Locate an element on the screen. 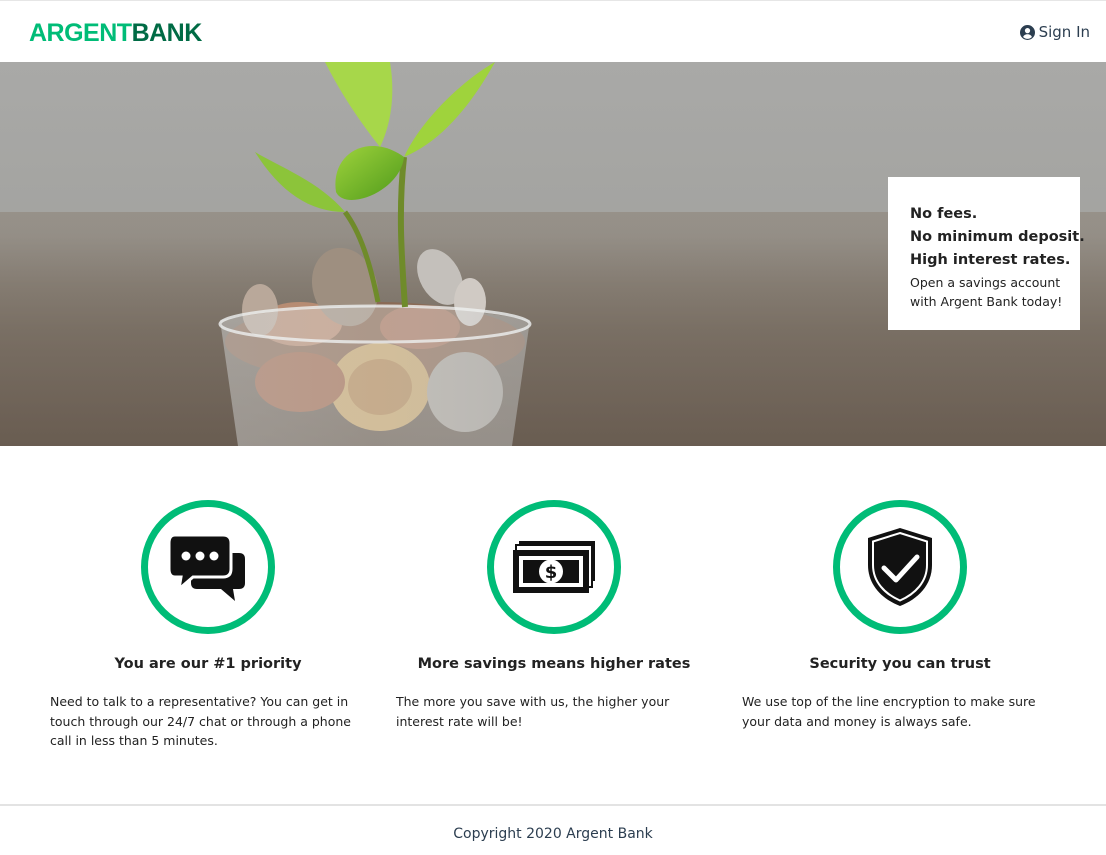  hero-subtitle-interest: High interest rates. is located at coordinates (990, 260).